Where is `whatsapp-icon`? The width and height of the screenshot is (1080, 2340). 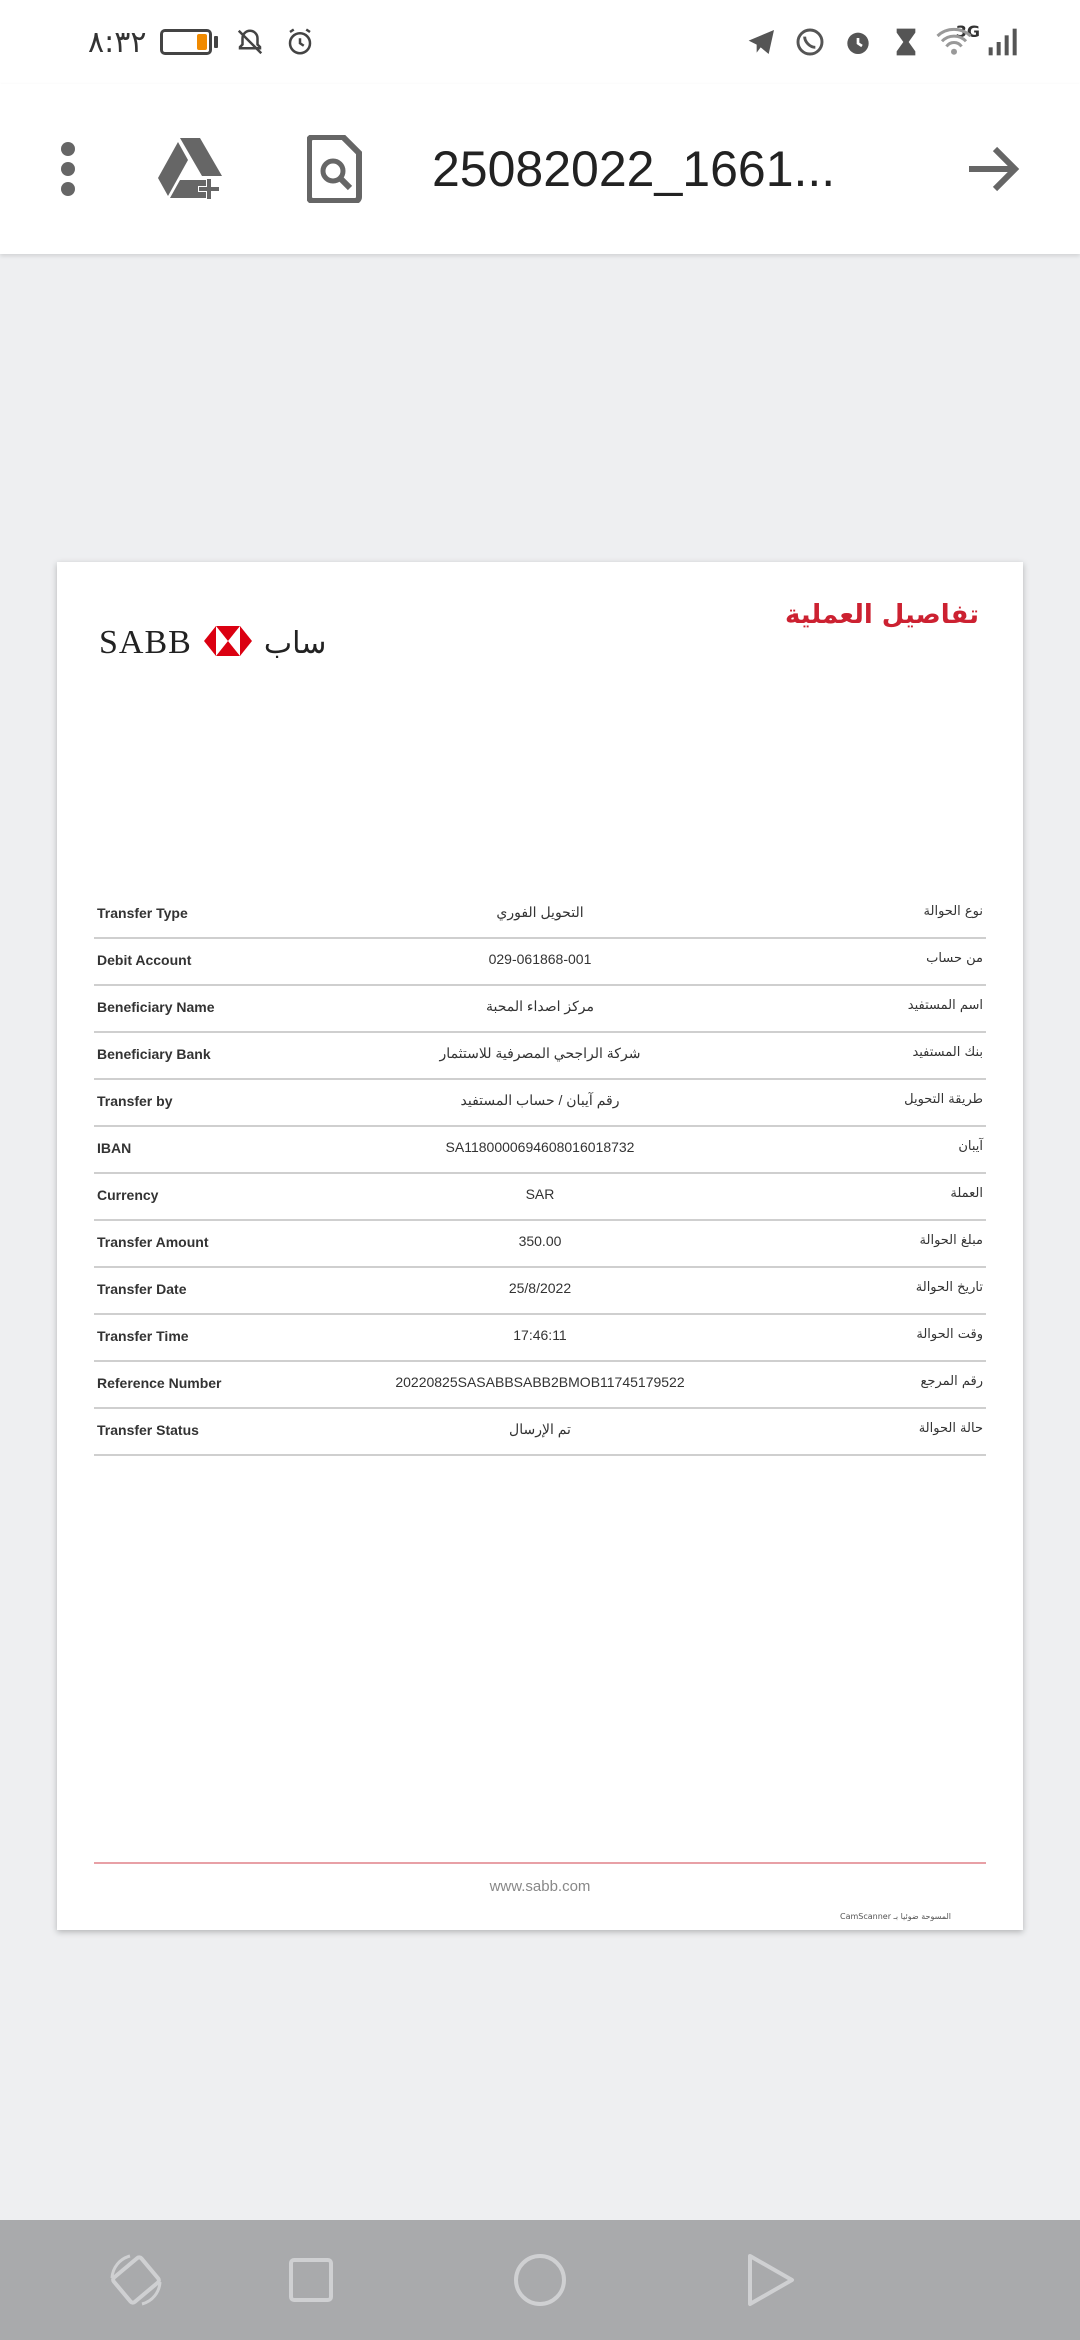 whatsapp-icon is located at coordinates (810, 42).